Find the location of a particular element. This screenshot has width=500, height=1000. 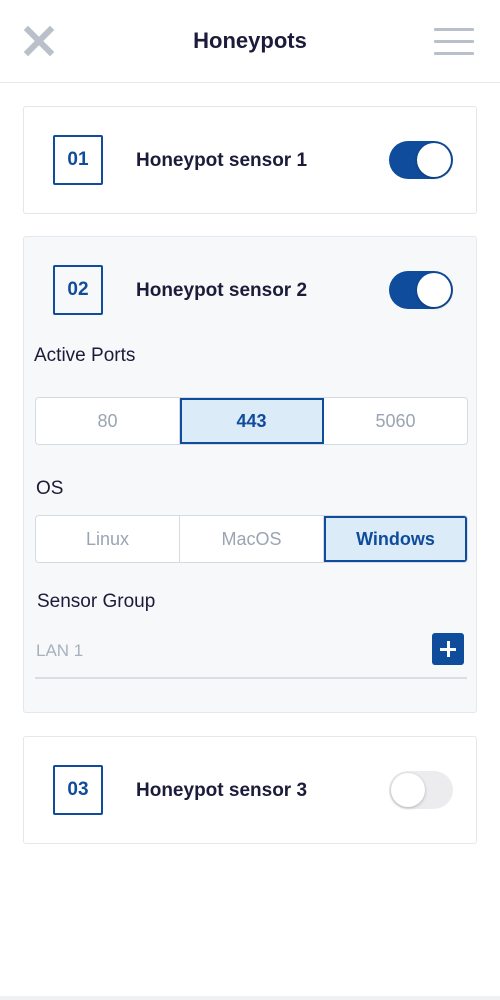

sensor-name: Honeypot sensor 3 is located at coordinates (222, 790).